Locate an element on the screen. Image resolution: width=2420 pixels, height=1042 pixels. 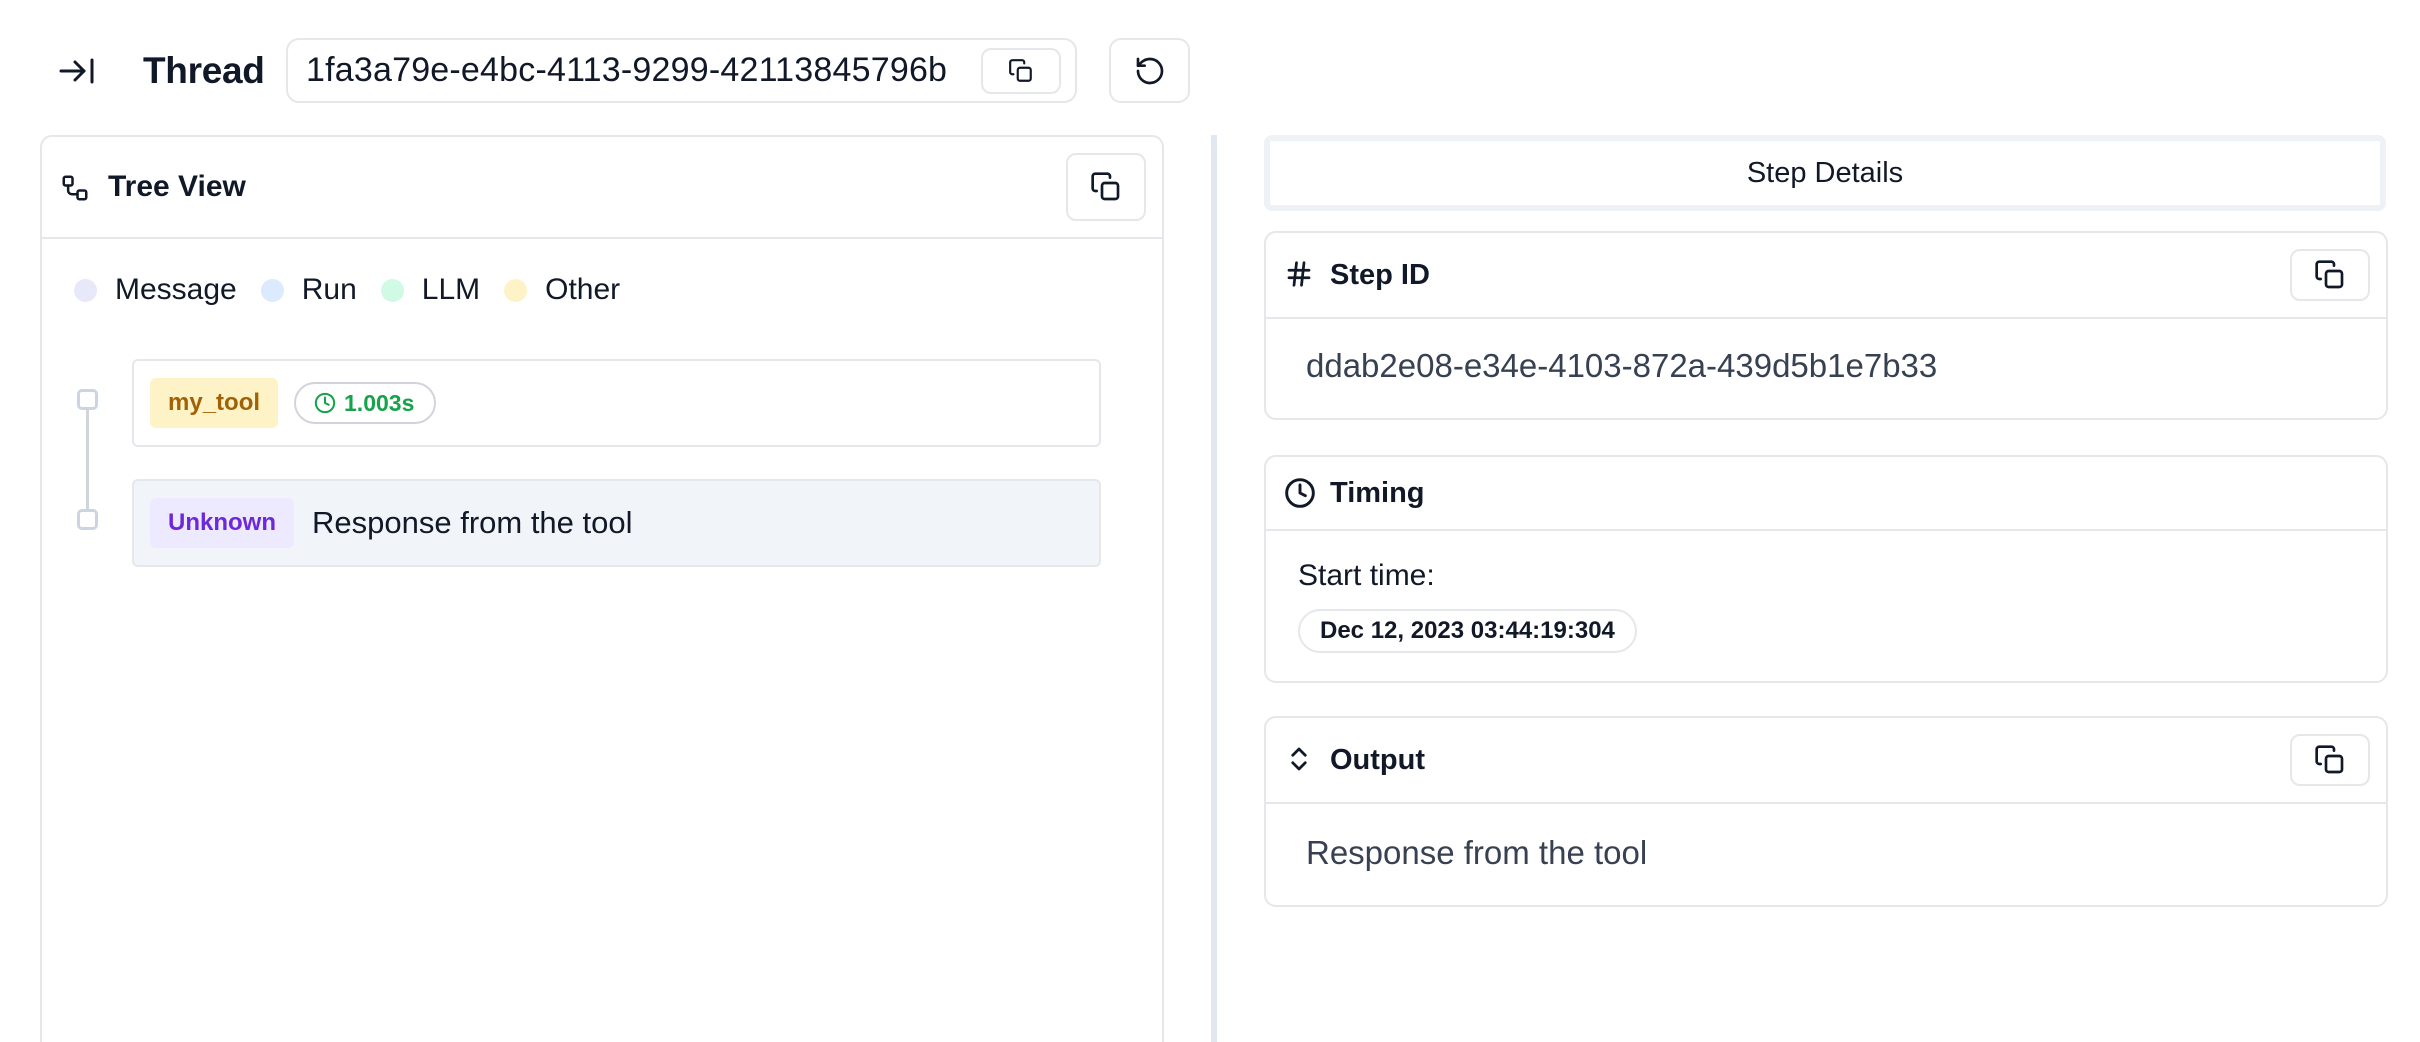
refresh-button is located at coordinates (1149, 70).